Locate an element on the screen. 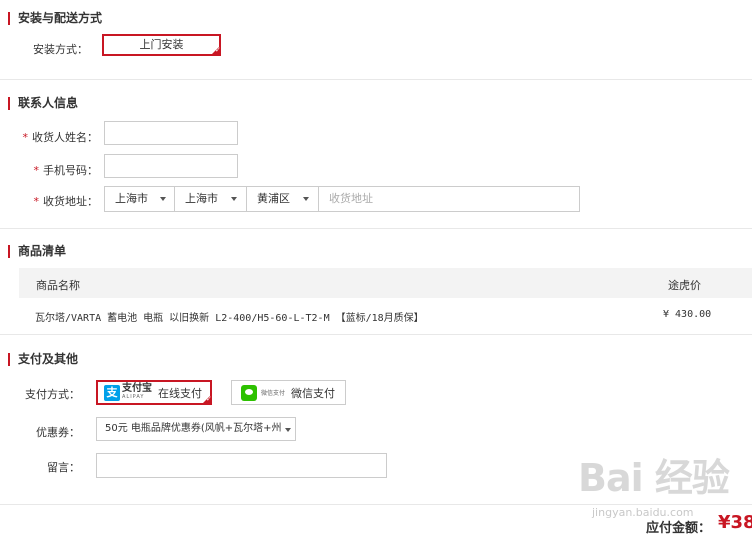 The image size is (752, 541). phone-input is located at coordinates (171, 166).